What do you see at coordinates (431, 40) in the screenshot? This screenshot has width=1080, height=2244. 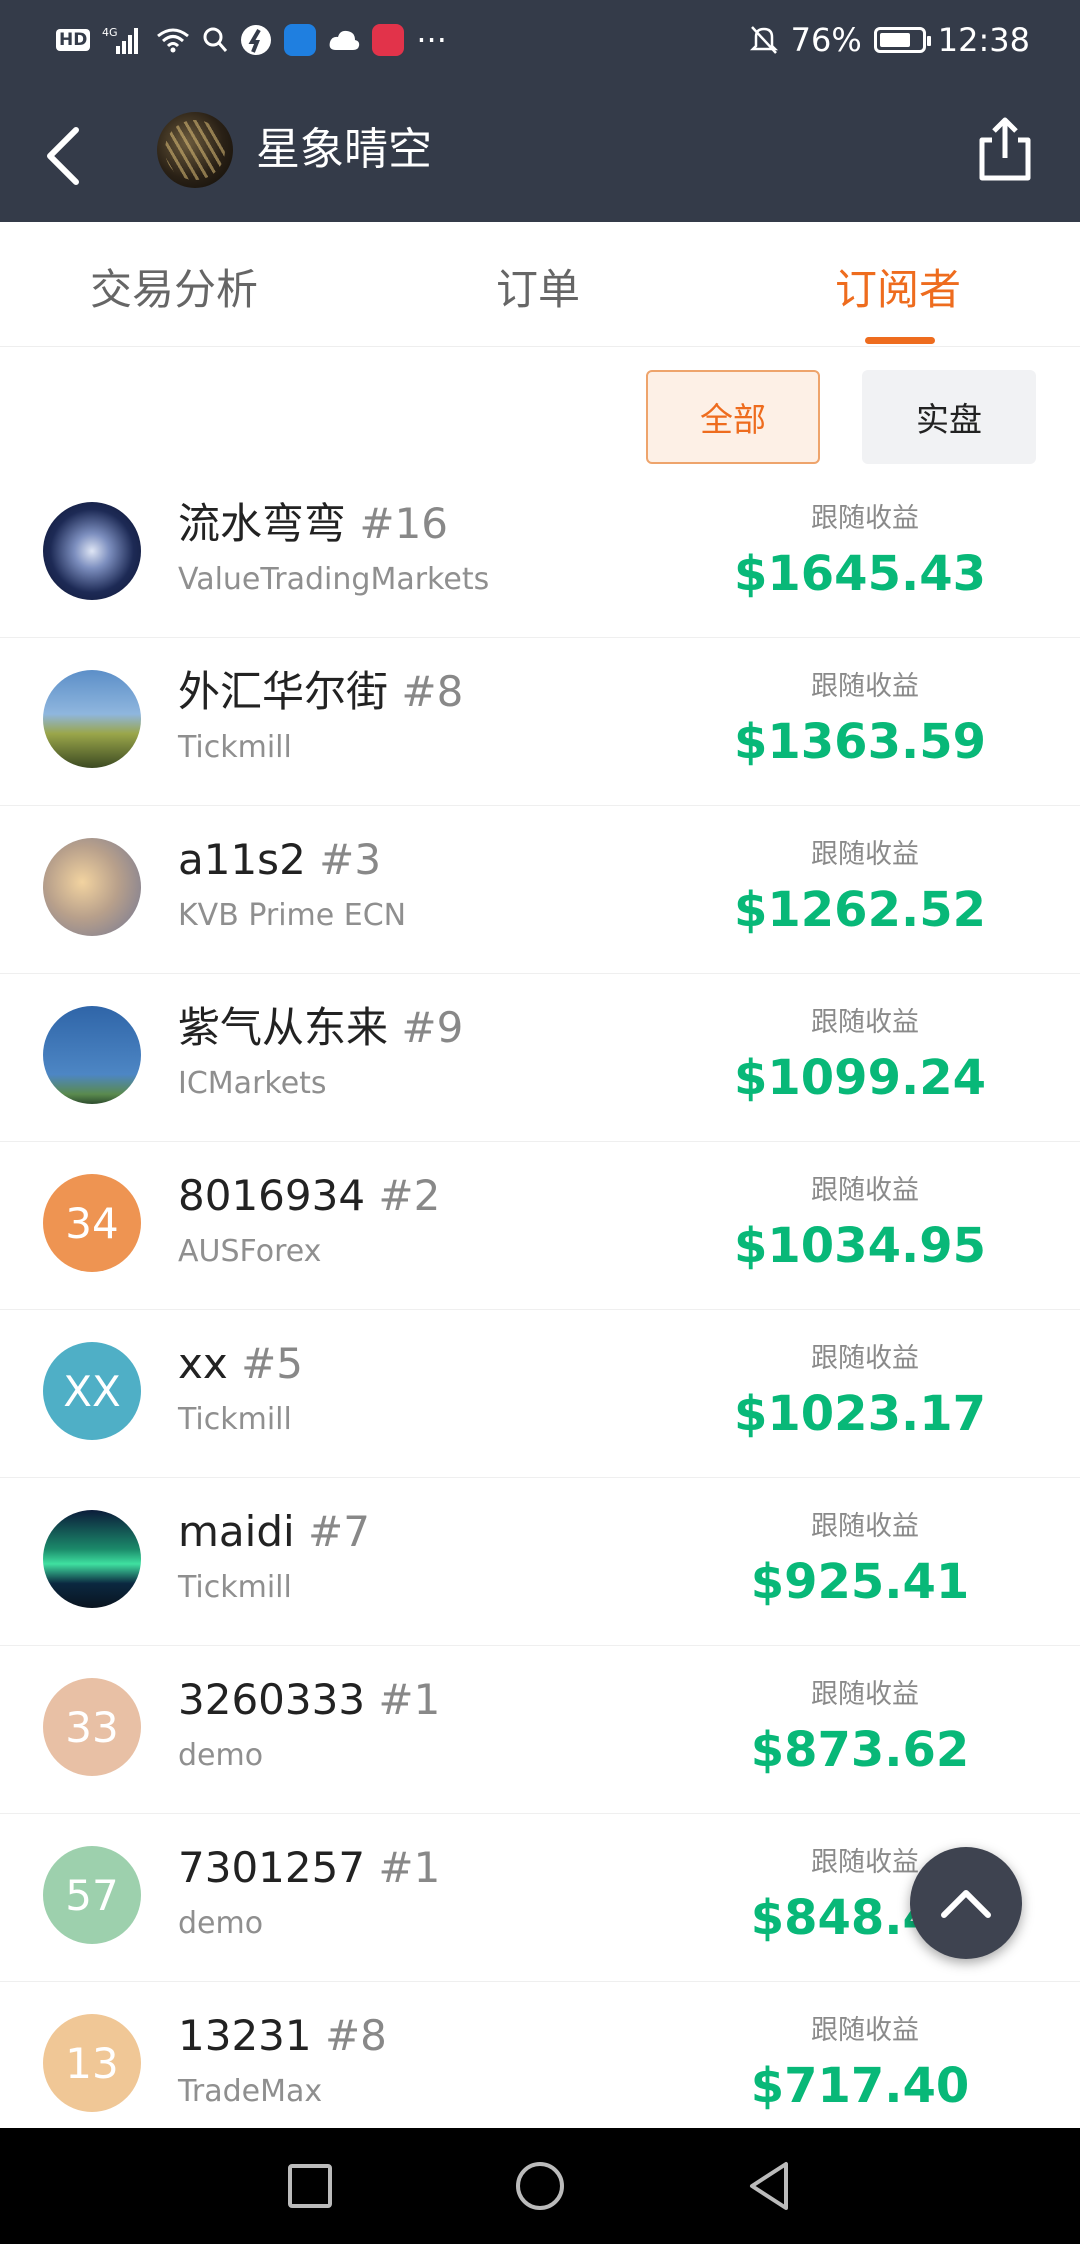 I see `more-notifications-icon: ···` at bounding box center [431, 40].